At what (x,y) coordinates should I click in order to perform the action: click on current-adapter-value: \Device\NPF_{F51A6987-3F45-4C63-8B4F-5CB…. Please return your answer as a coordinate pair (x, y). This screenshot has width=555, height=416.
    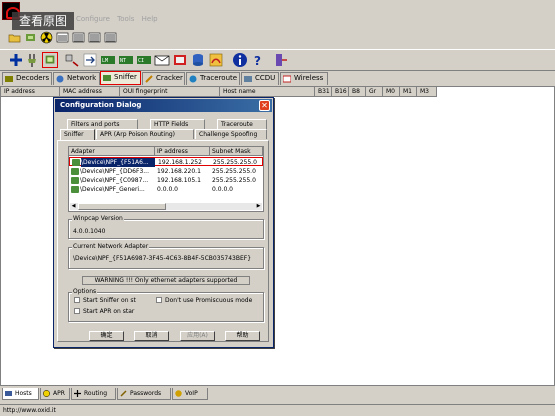
    Looking at the image, I should click on (162, 258).